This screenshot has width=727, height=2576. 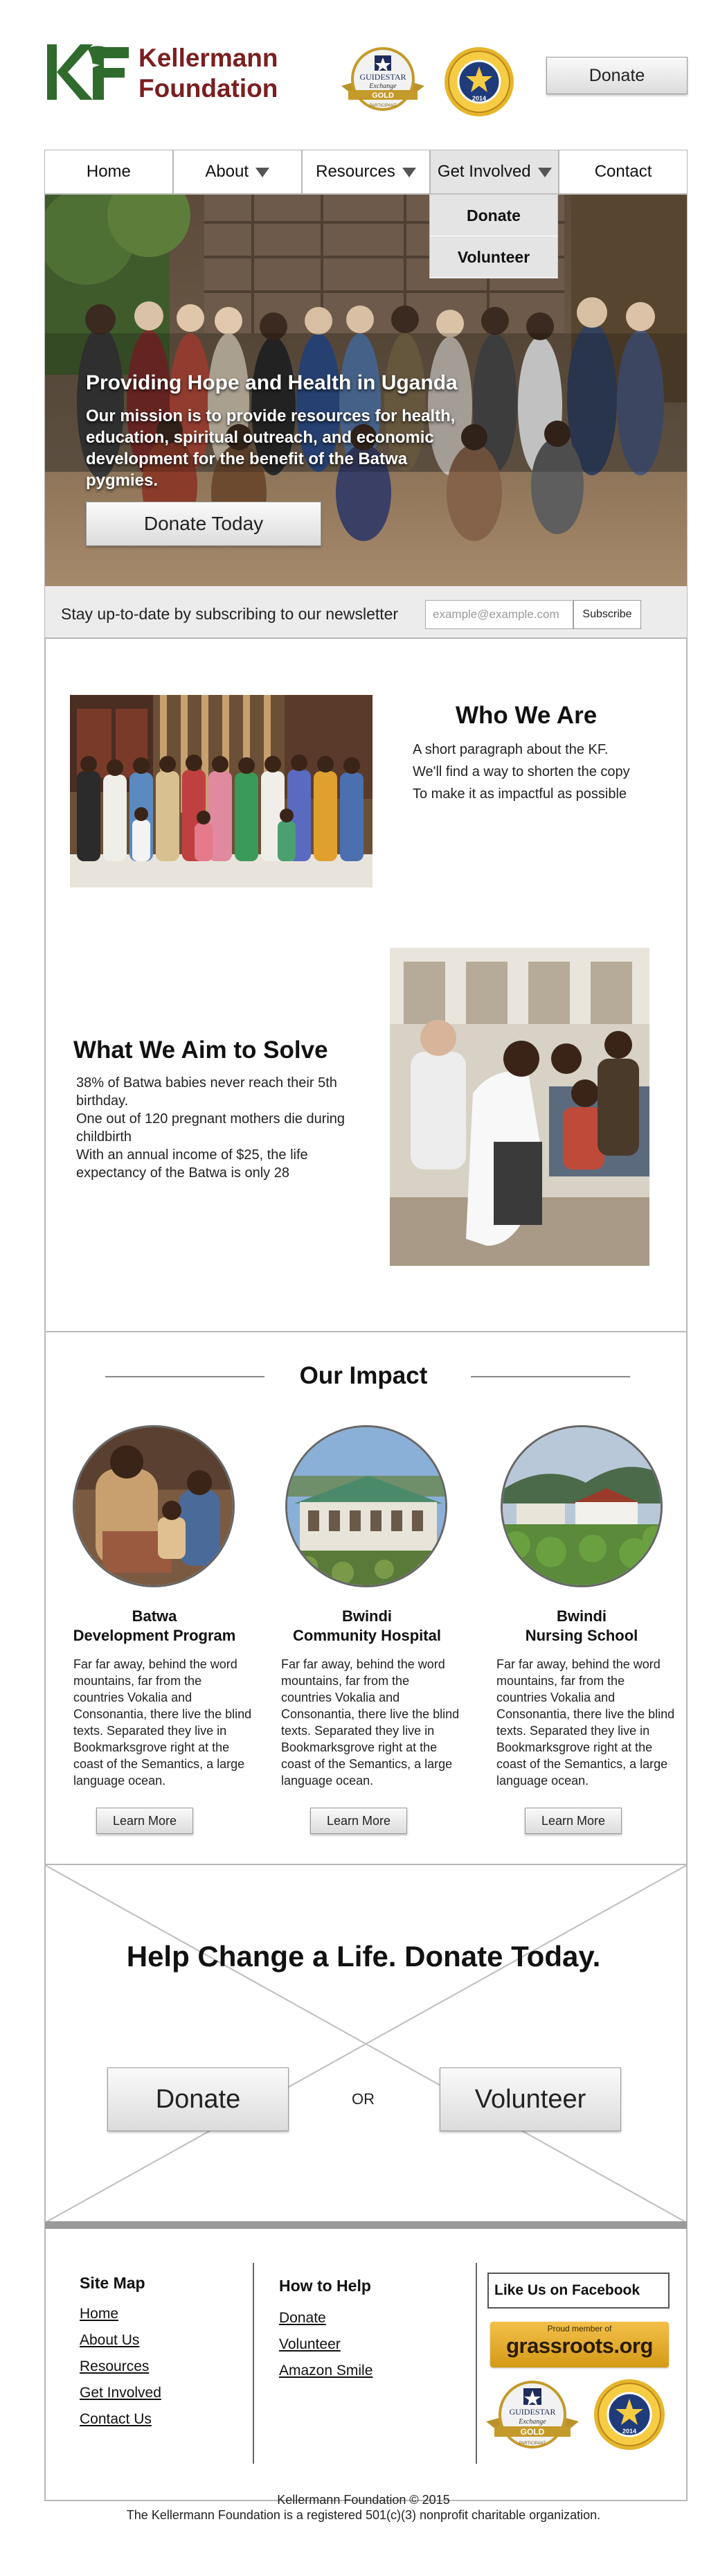 What do you see at coordinates (522, 771) in the screenshot?
I see `who-line: We'll find a way to shorten the copy` at bounding box center [522, 771].